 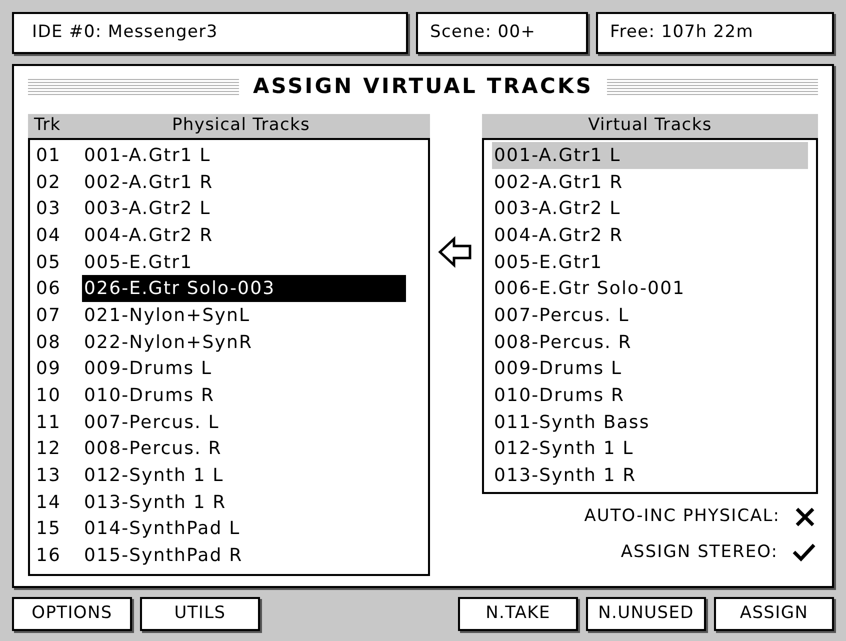 What do you see at coordinates (167, 315) in the screenshot?
I see `track-name: 021-Nylon+SynL` at bounding box center [167, 315].